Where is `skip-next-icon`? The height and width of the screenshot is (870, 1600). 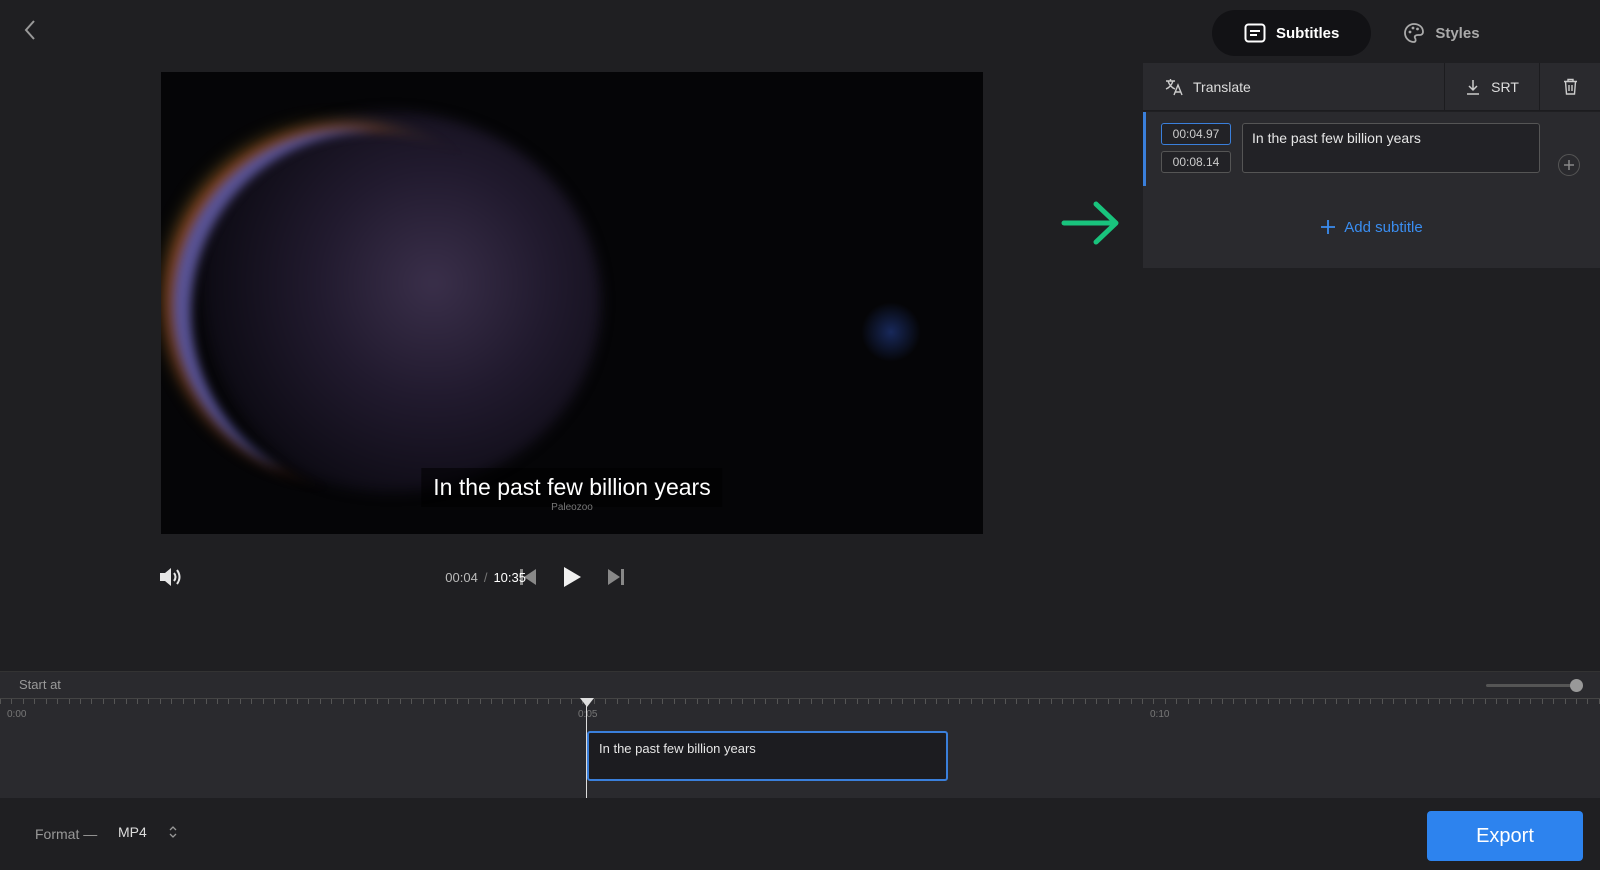 skip-next-icon is located at coordinates (616, 577).